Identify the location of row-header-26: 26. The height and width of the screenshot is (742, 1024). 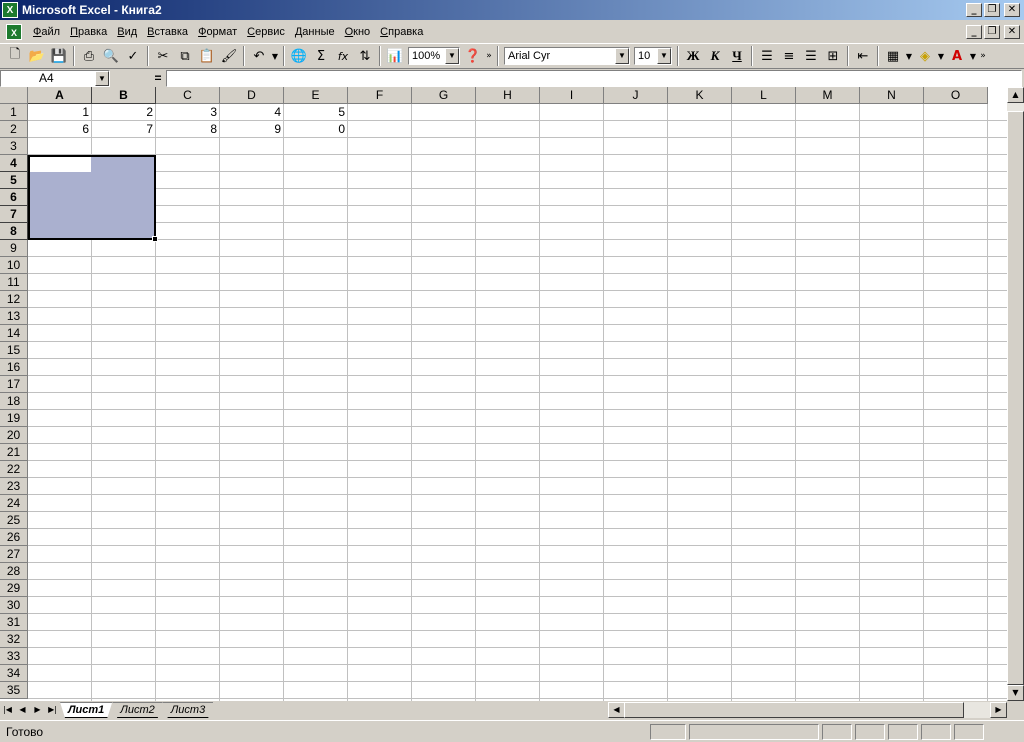
(14, 537).